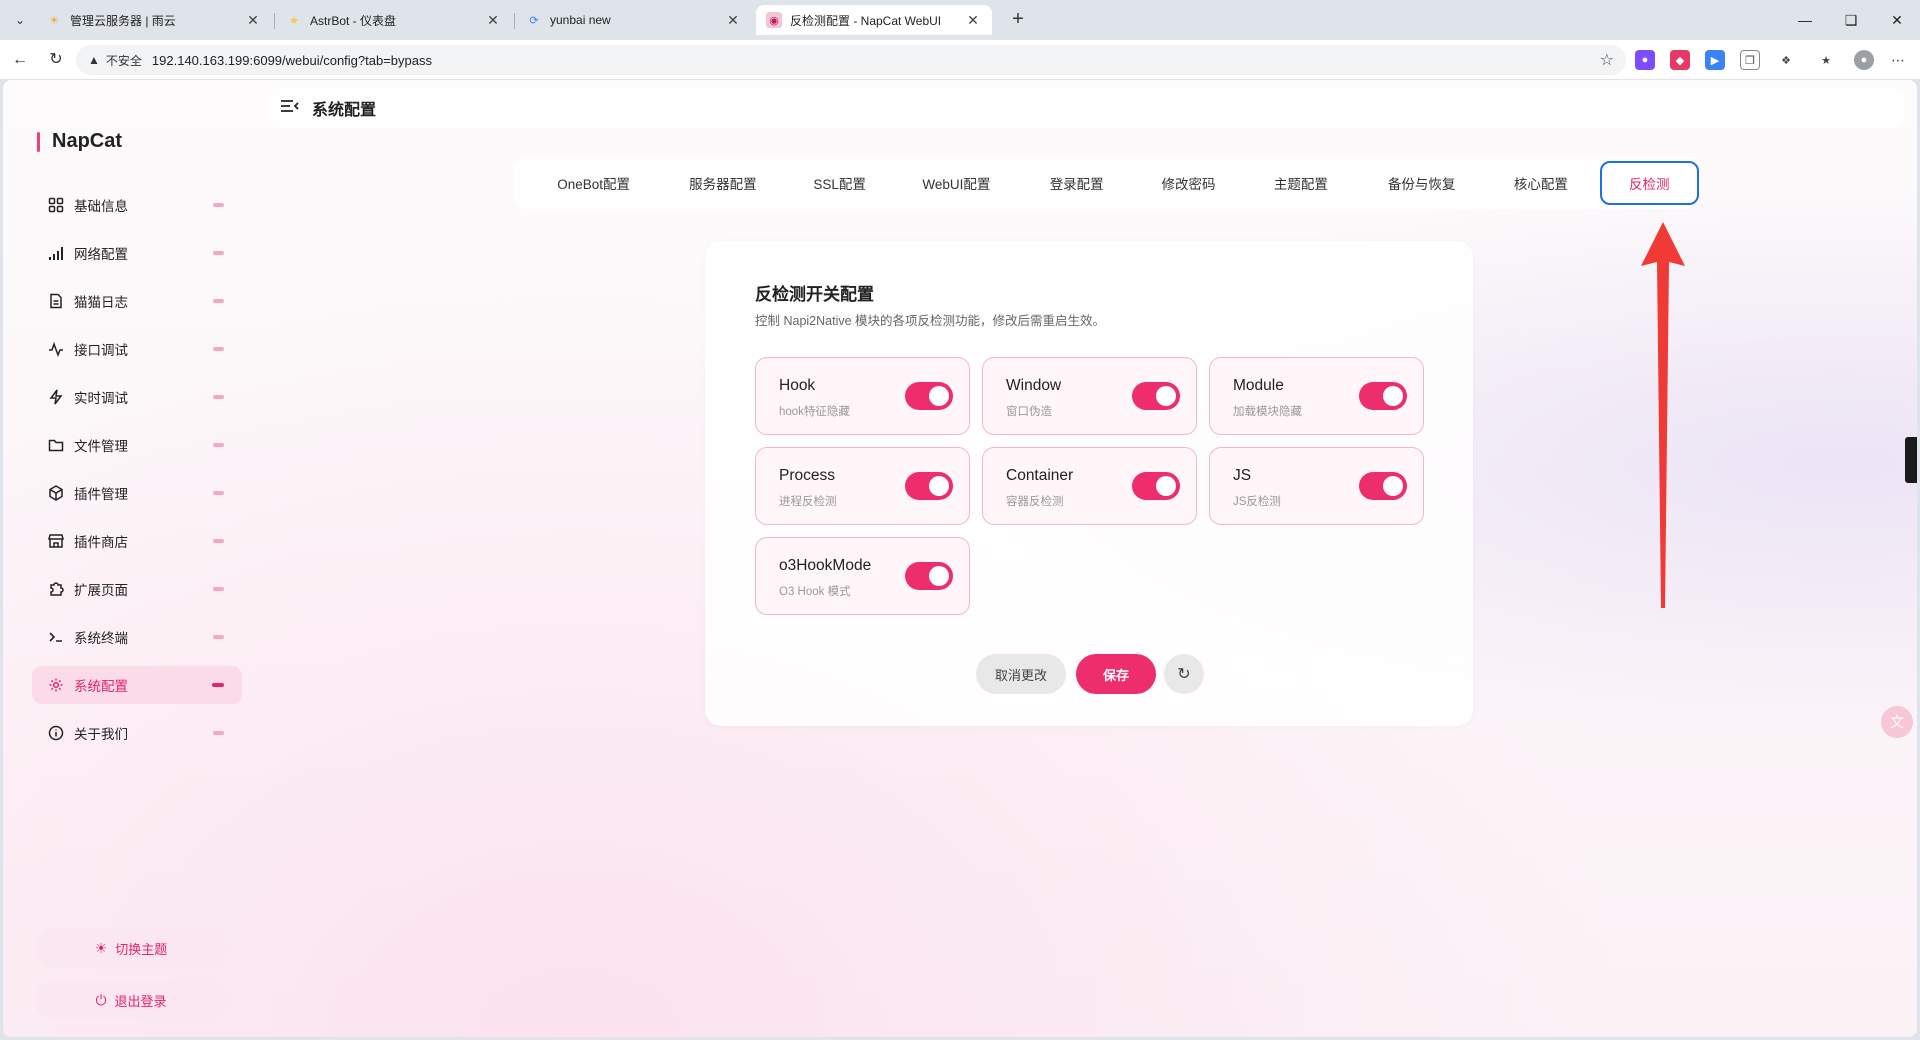  What do you see at coordinates (1786, 60) in the screenshot?
I see `extensions-puzzle-icon: ❖` at bounding box center [1786, 60].